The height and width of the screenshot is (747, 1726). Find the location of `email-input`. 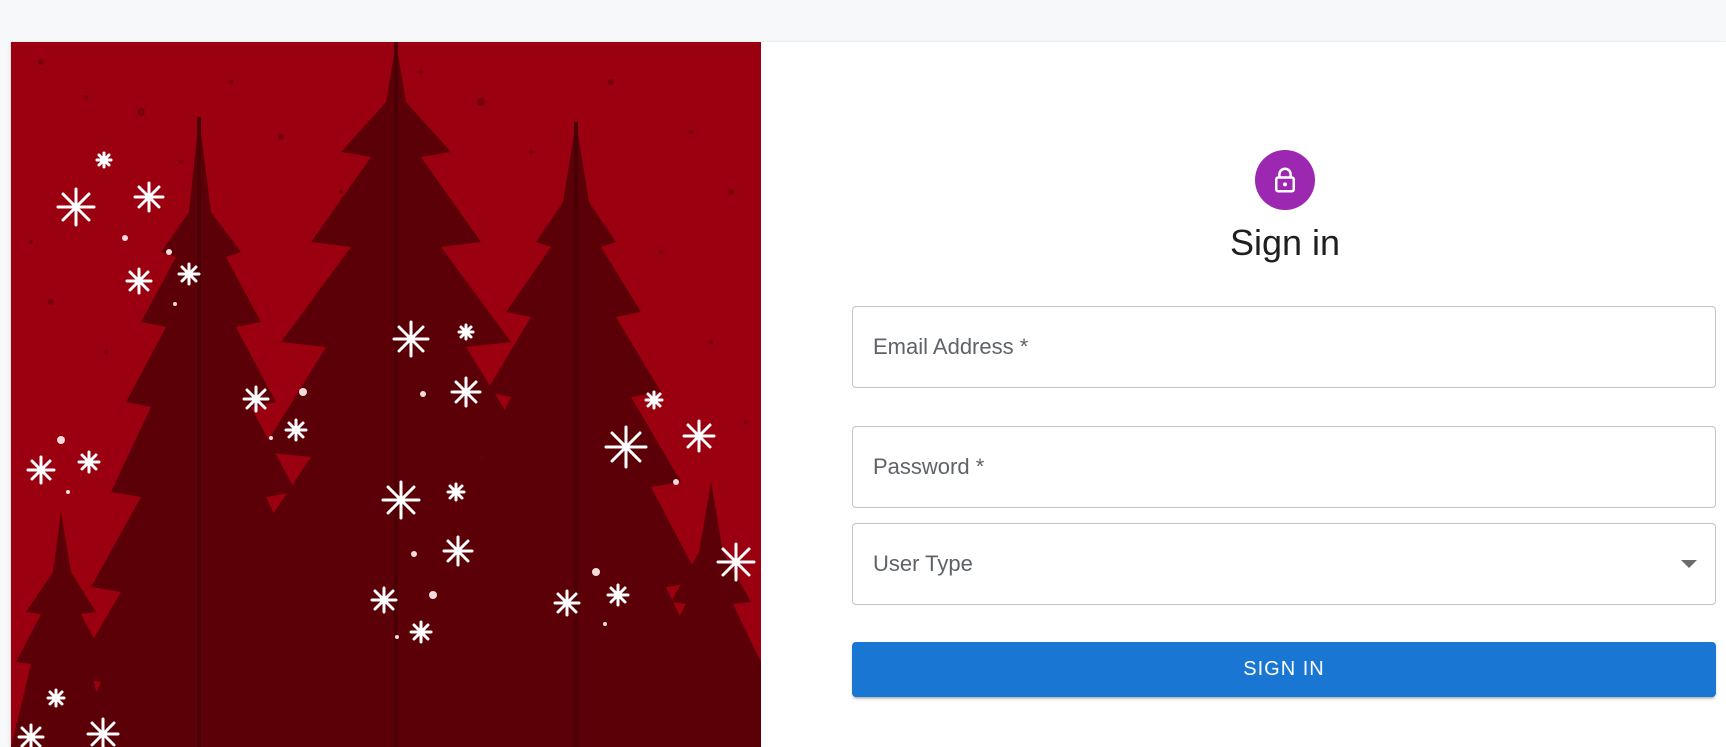

email-input is located at coordinates (1284, 347).